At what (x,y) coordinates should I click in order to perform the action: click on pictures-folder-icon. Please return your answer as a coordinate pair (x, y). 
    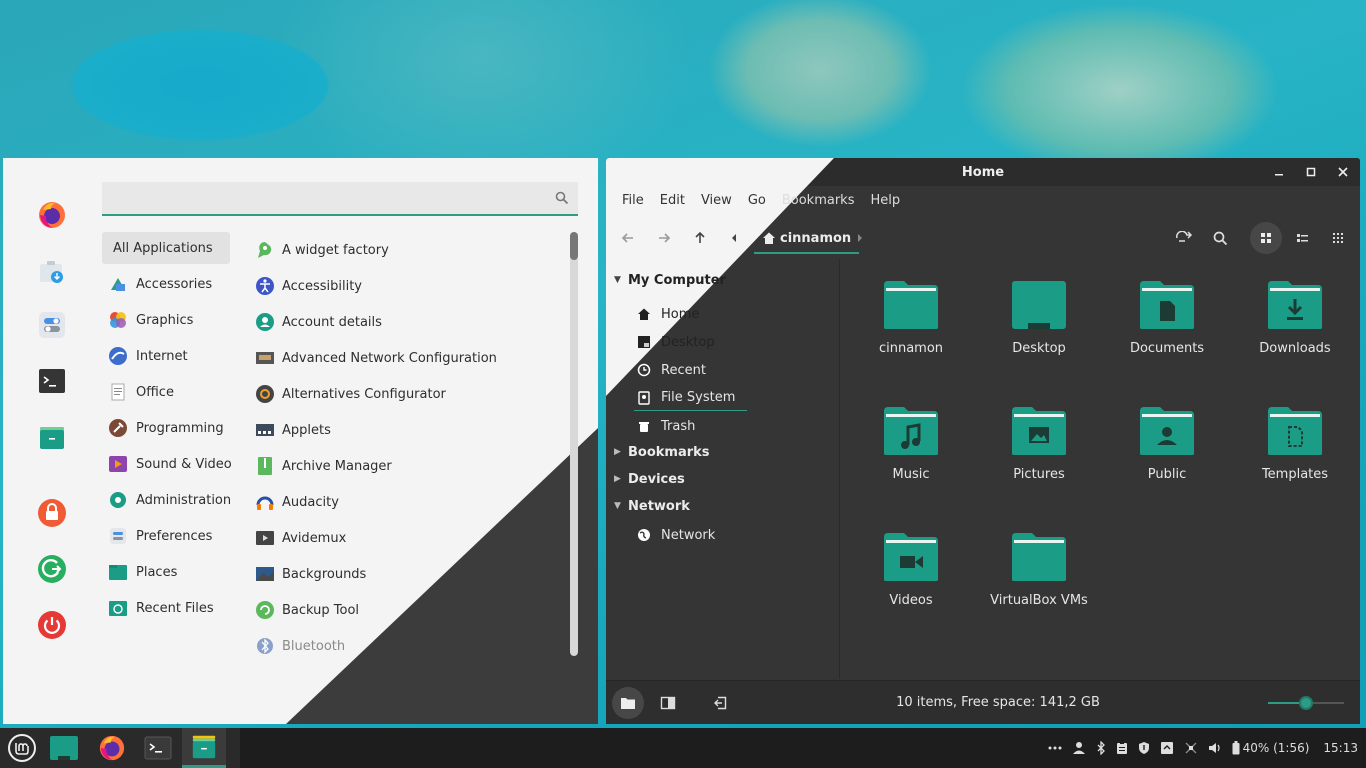
    Looking at the image, I should click on (1039, 431).